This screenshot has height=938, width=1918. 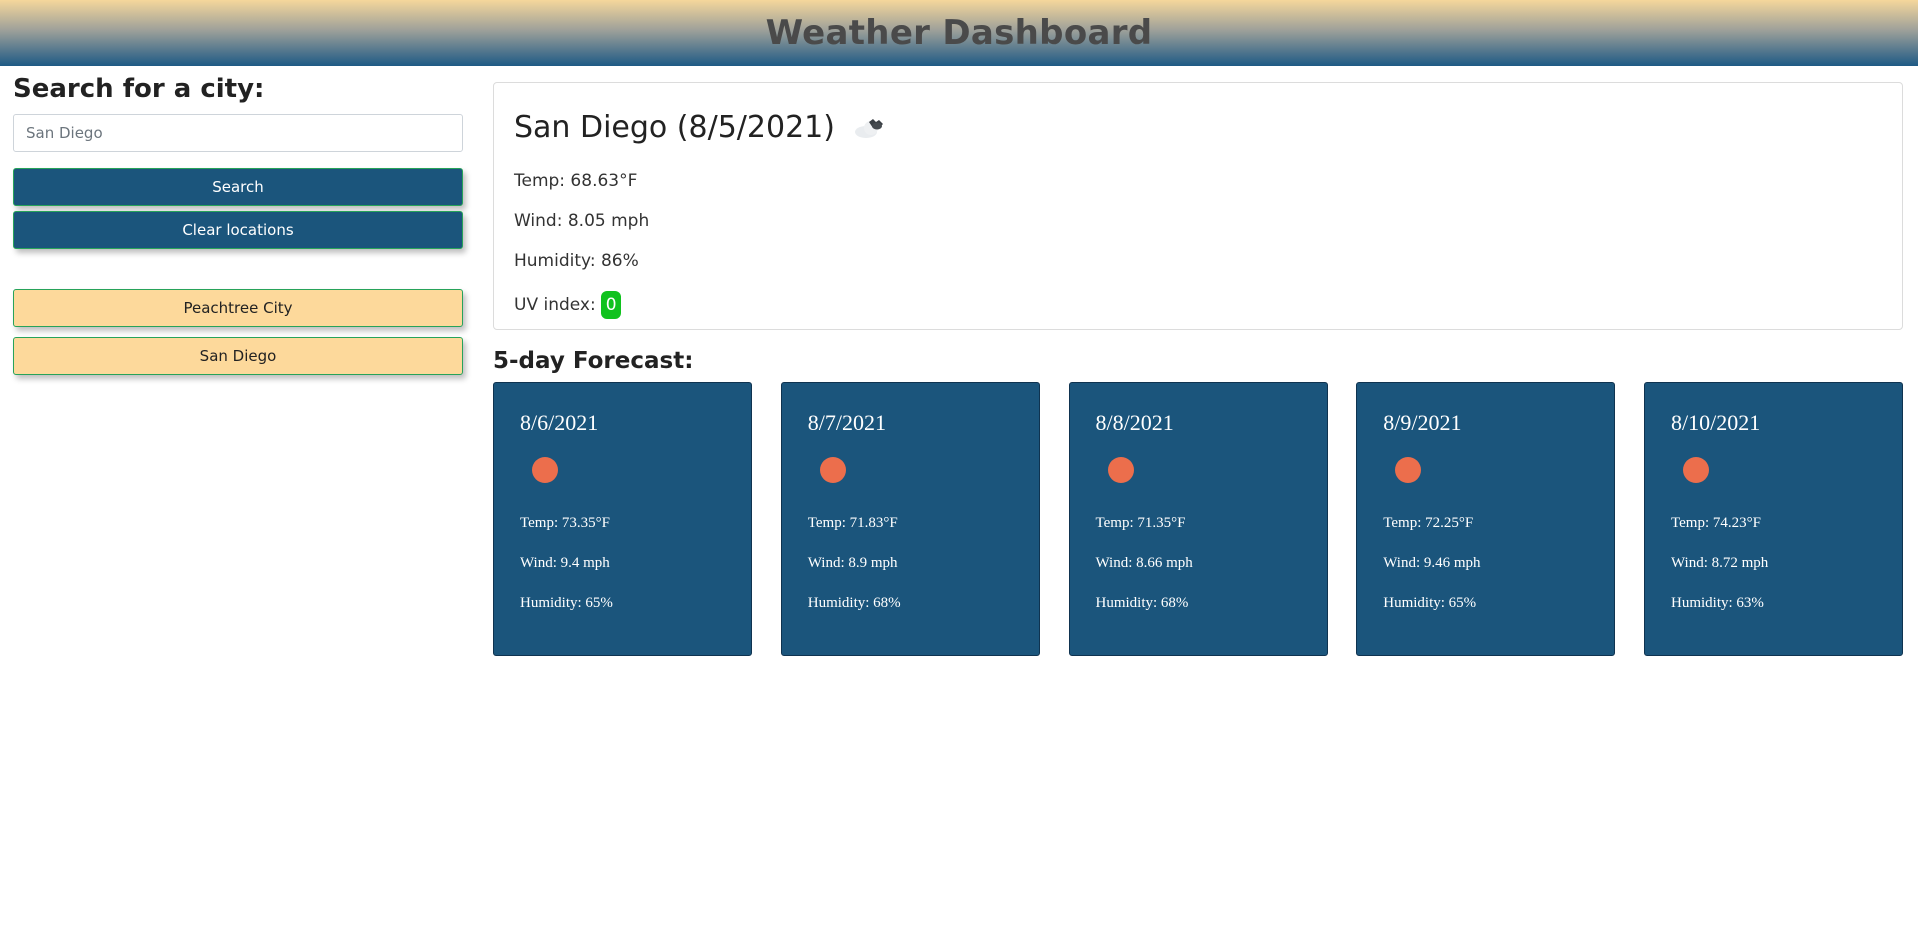 What do you see at coordinates (1428, 523) in the screenshot?
I see `forecast-temp: Temp: 72.25°F` at bounding box center [1428, 523].